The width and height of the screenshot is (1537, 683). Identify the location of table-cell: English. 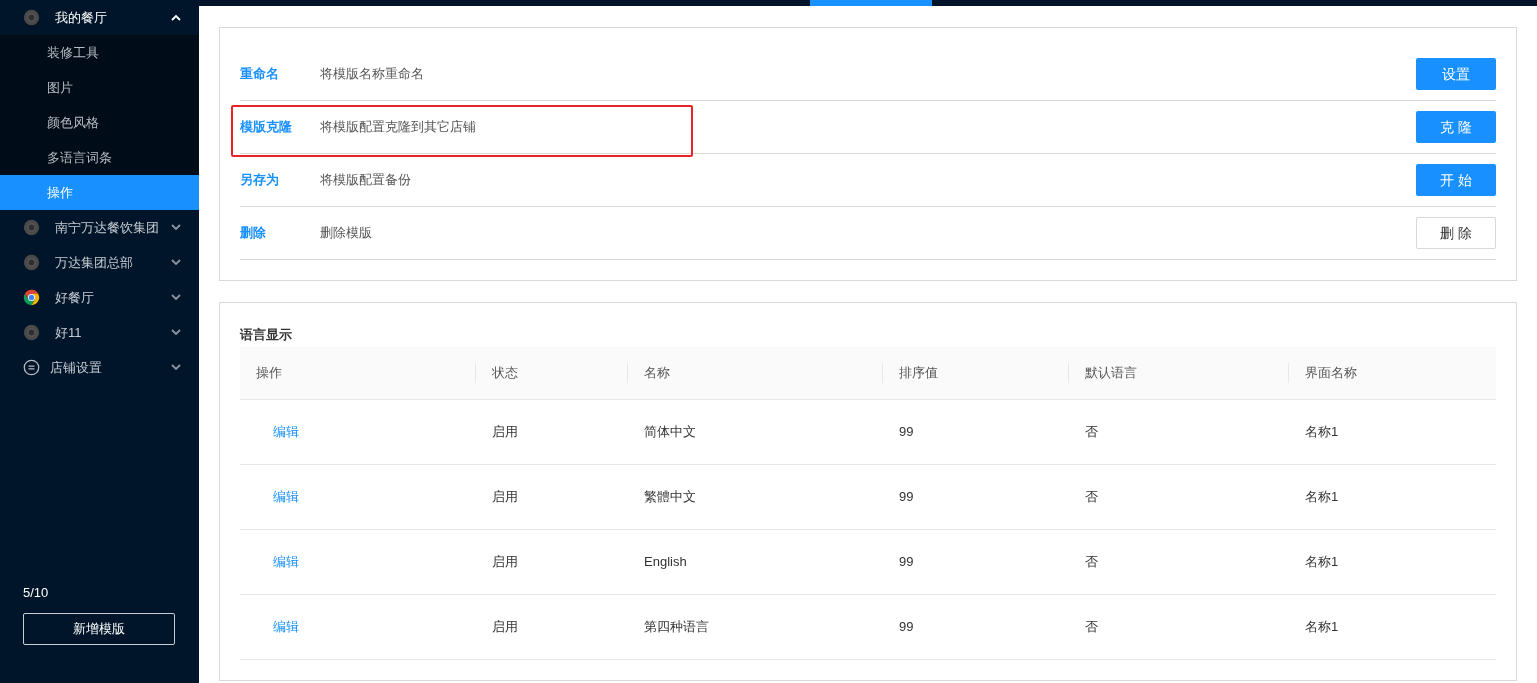
(665, 561).